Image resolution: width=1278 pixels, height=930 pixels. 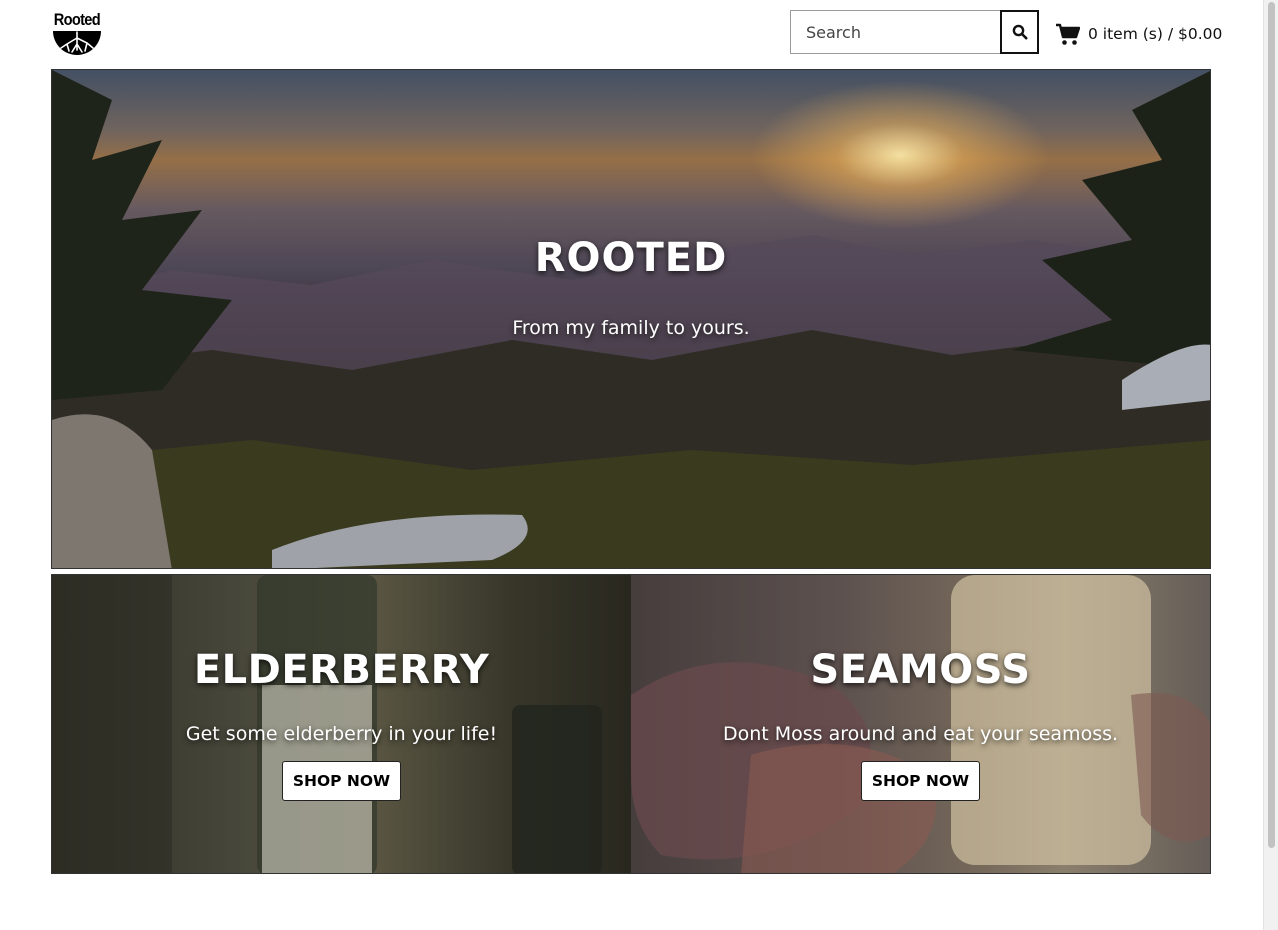 What do you see at coordinates (920, 781) in the screenshot?
I see `shop-seamoss-button: SHOP NOW` at bounding box center [920, 781].